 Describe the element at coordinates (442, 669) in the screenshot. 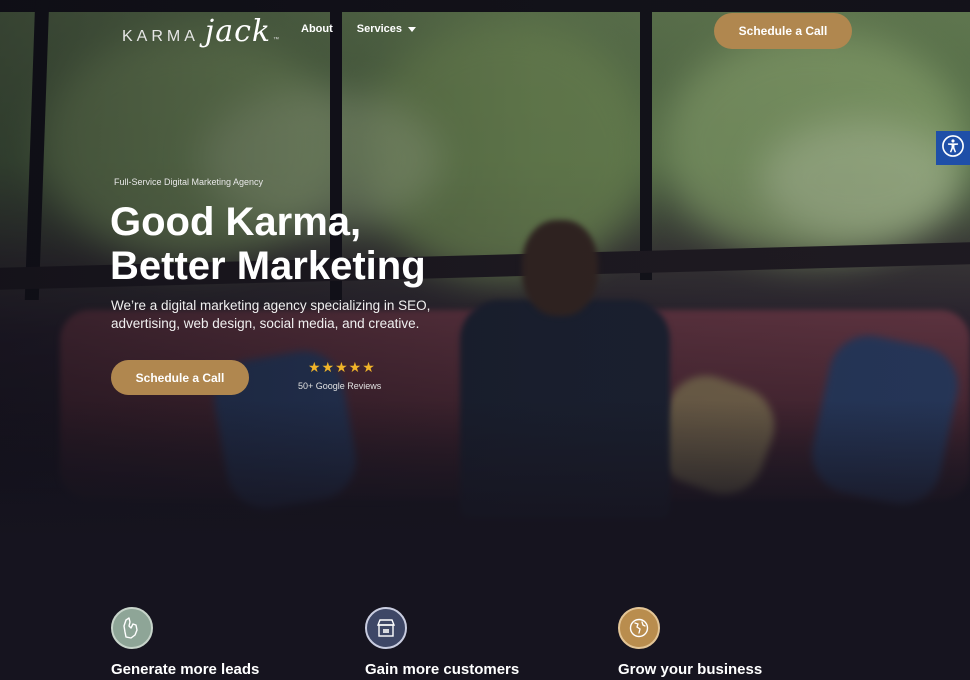

I see `feature-title: Gain more customers` at that location.